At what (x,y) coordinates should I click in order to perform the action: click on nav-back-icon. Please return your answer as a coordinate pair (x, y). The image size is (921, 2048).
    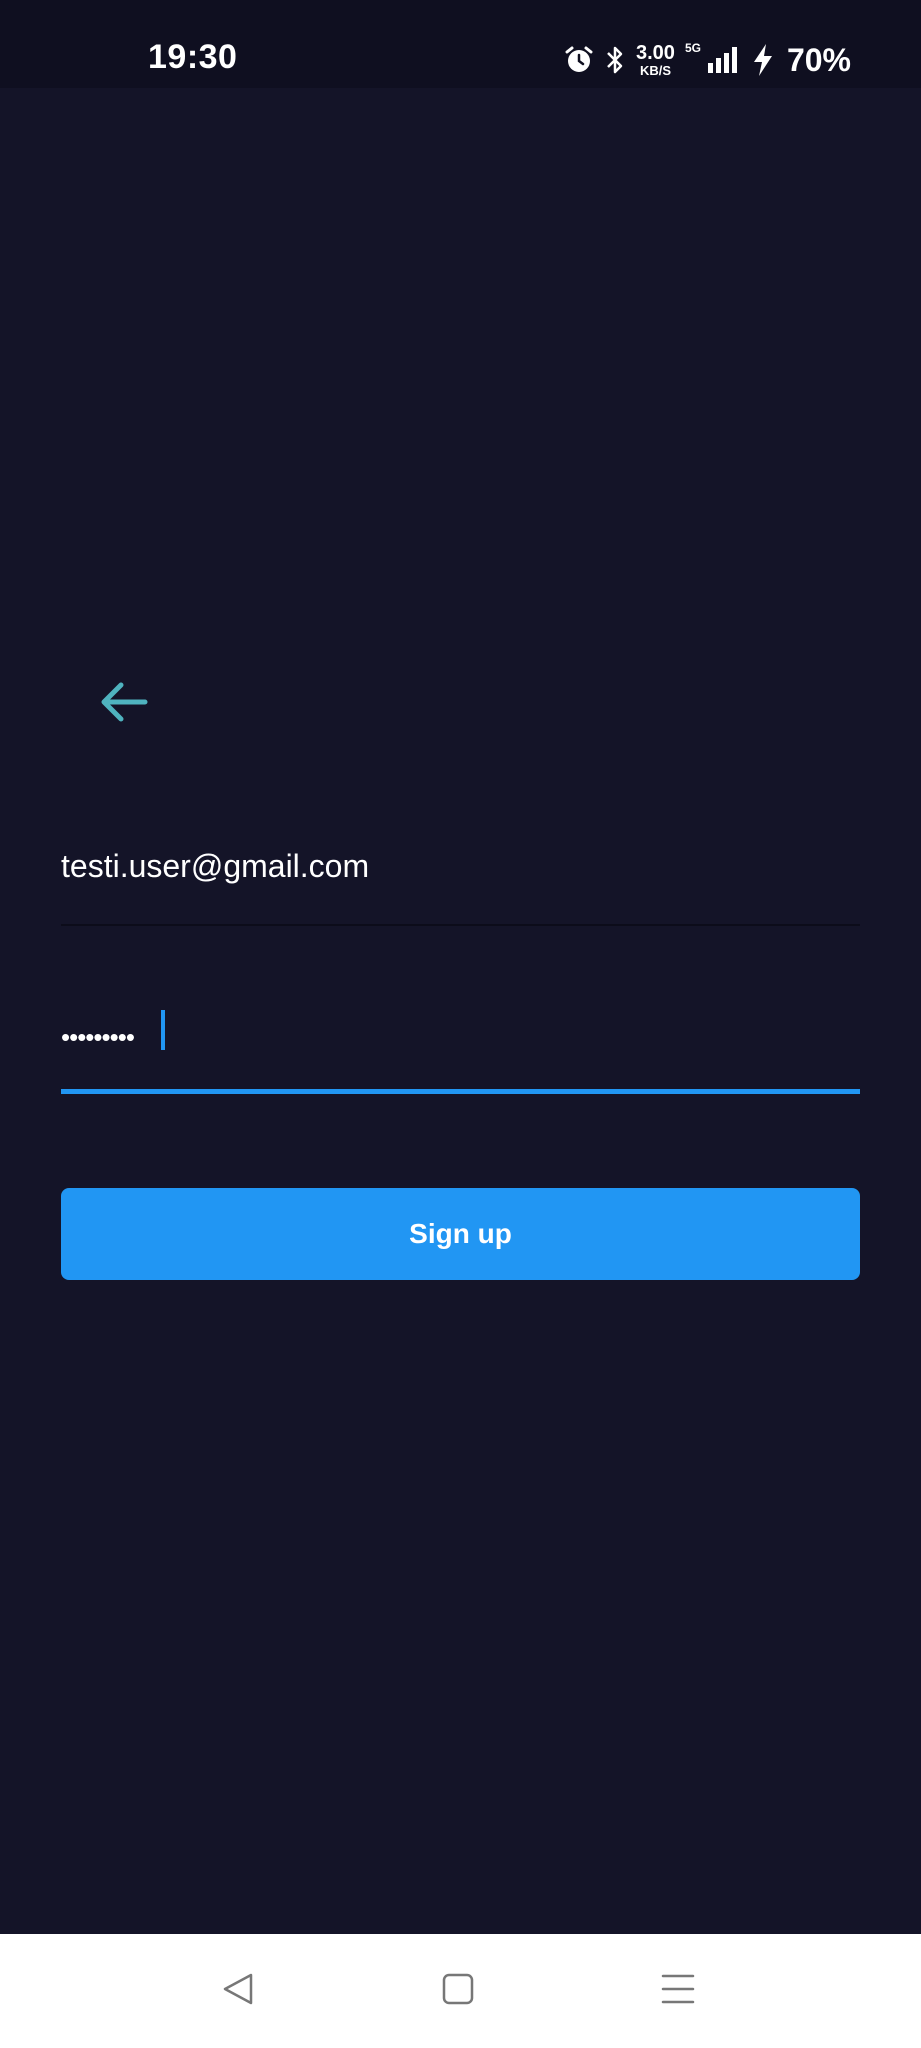
    Looking at the image, I should click on (238, 1991).